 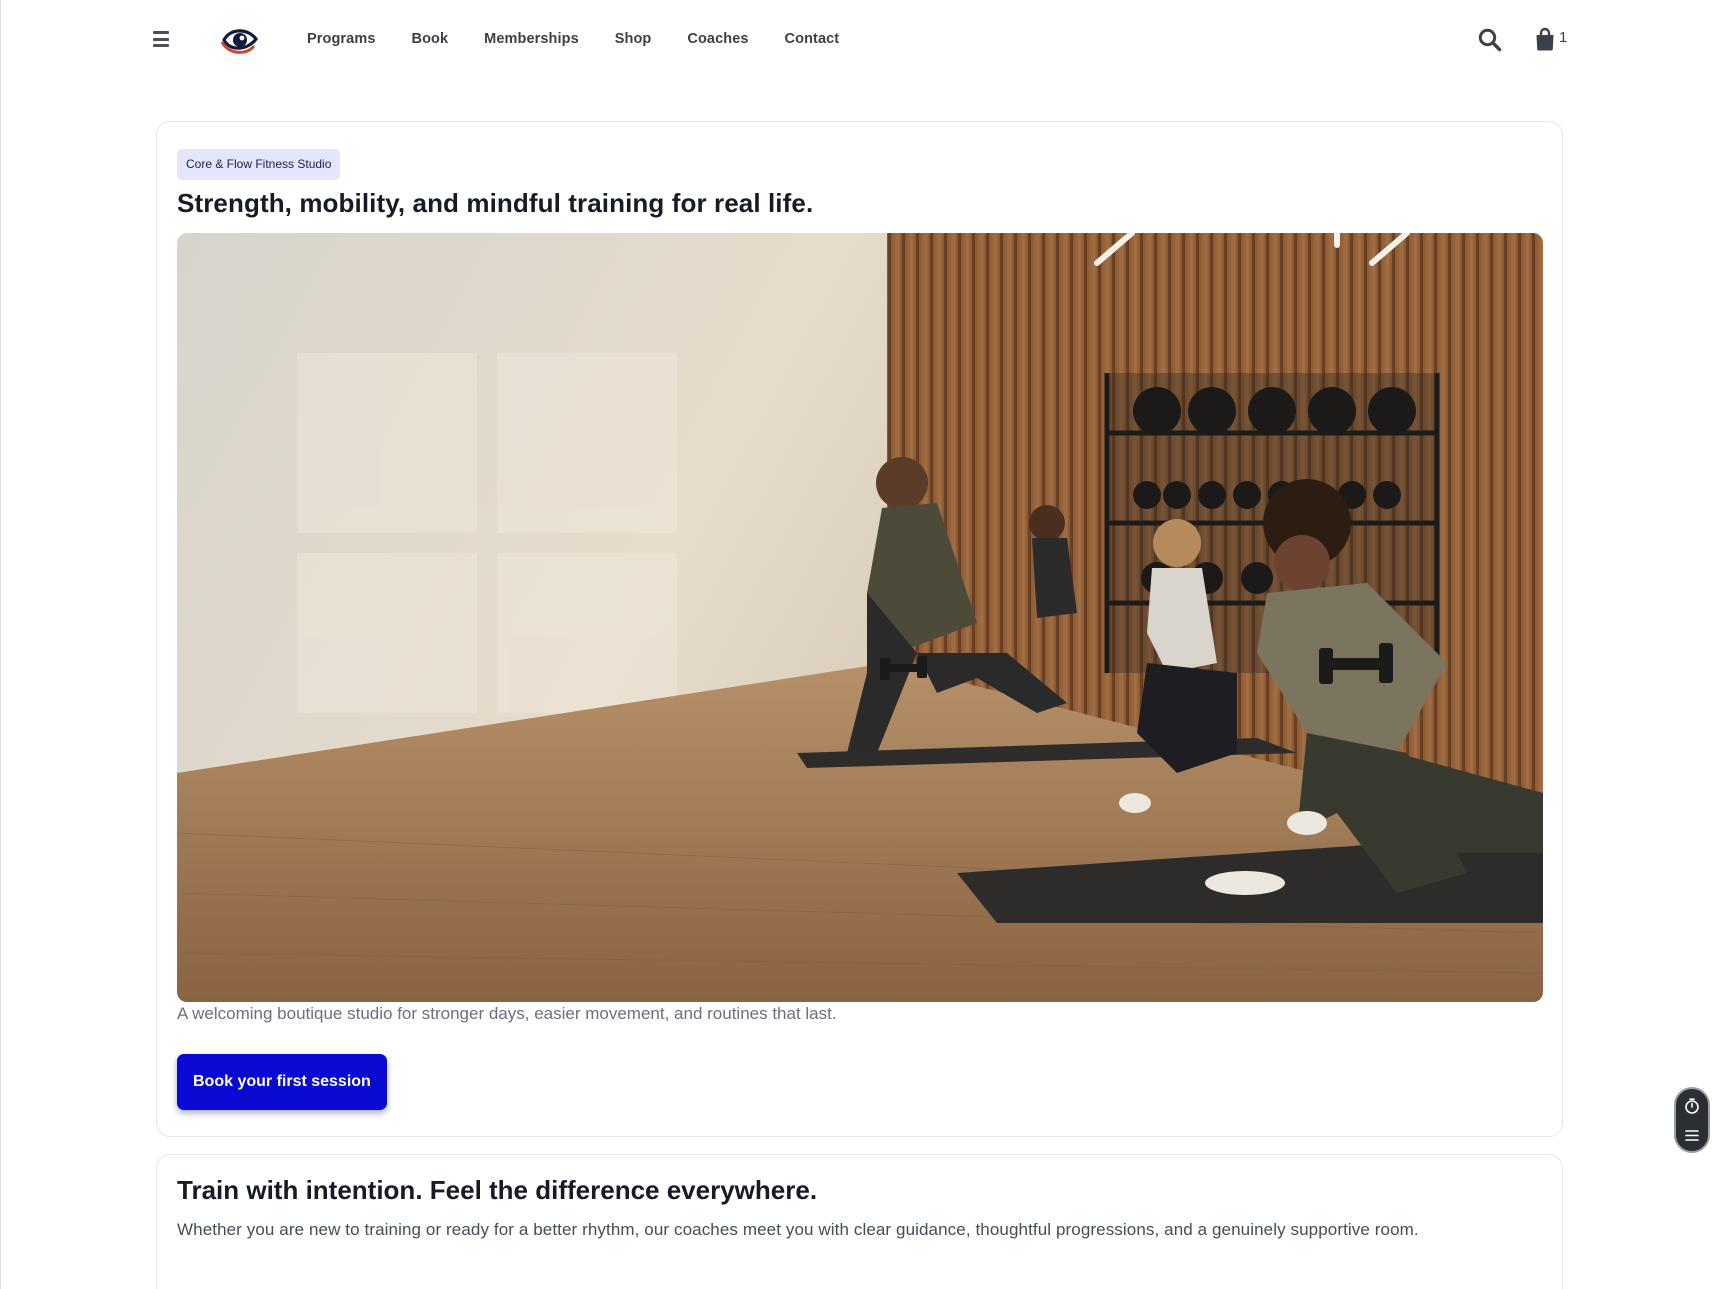 What do you see at coordinates (259, 164) in the screenshot?
I see `studio-badge: Core & Flow Fitness Studio` at bounding box center [259, 164].